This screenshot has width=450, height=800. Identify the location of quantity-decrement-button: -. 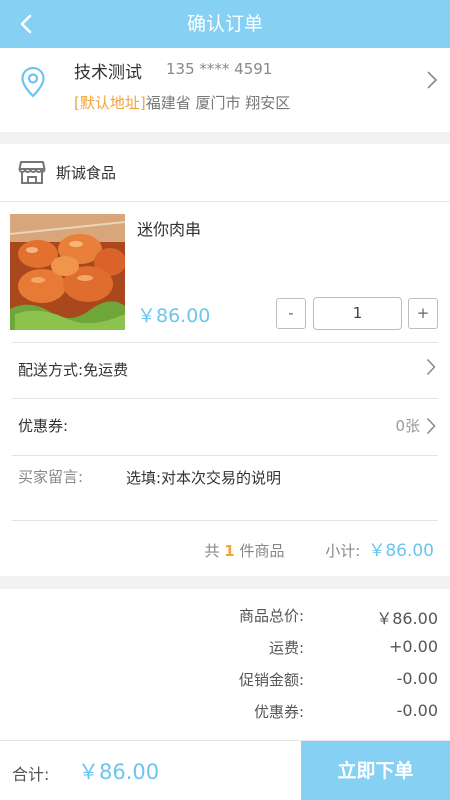
(291, 313).